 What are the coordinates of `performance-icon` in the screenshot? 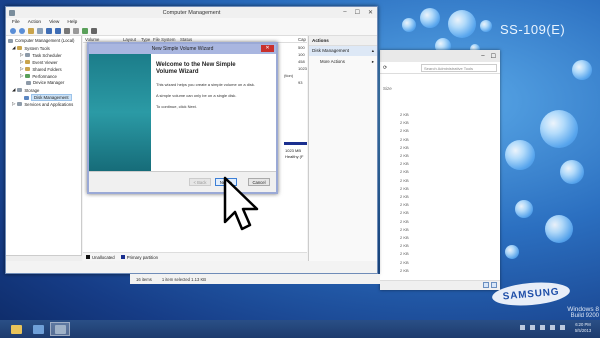 It's located at (28, 76).